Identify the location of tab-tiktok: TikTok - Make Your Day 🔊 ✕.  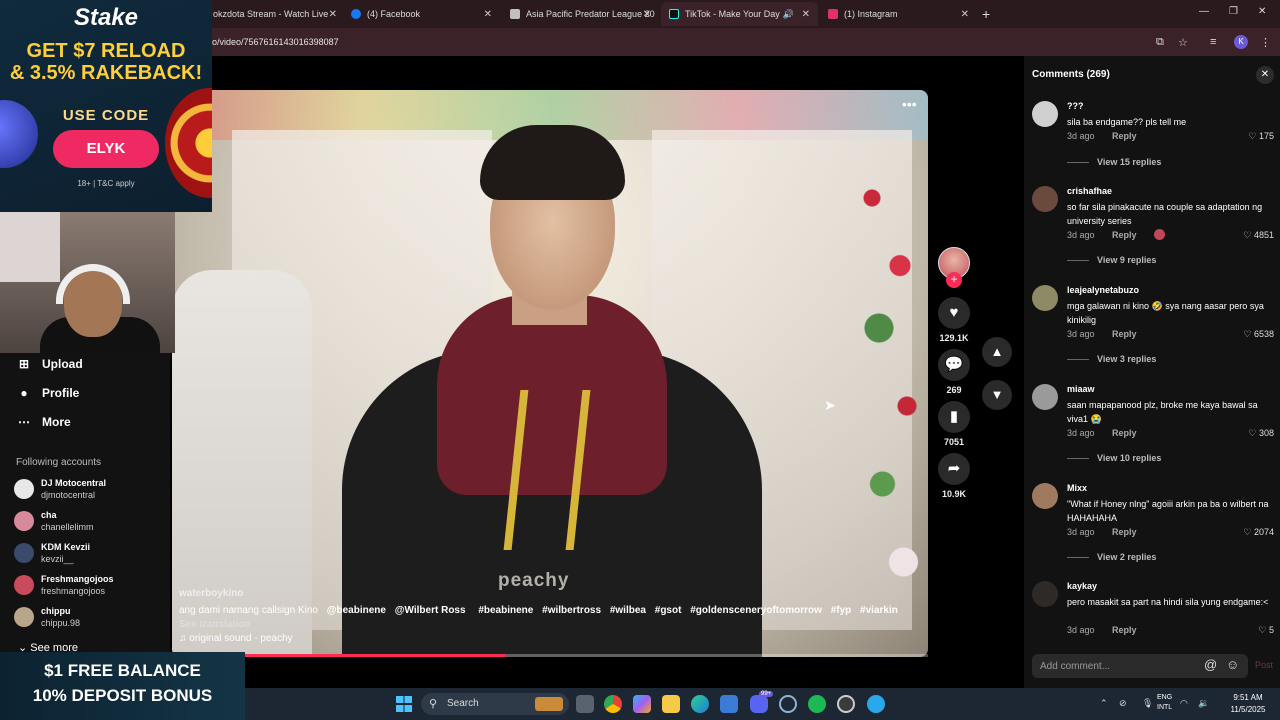
(739, 14).